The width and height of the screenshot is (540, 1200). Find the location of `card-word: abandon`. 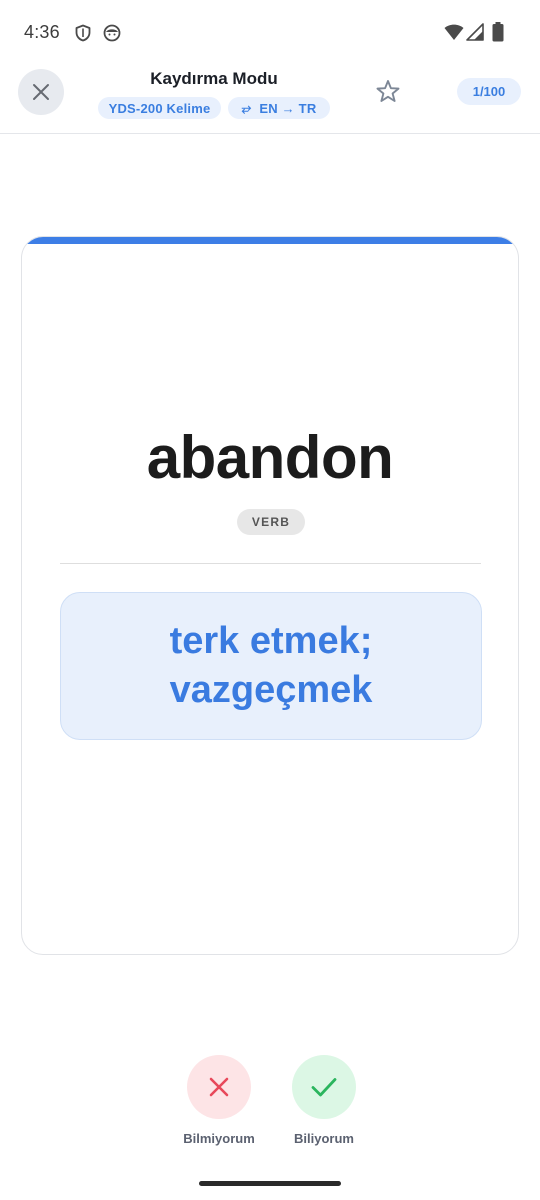

card-word: abandon is located at coordinates (270, 457).